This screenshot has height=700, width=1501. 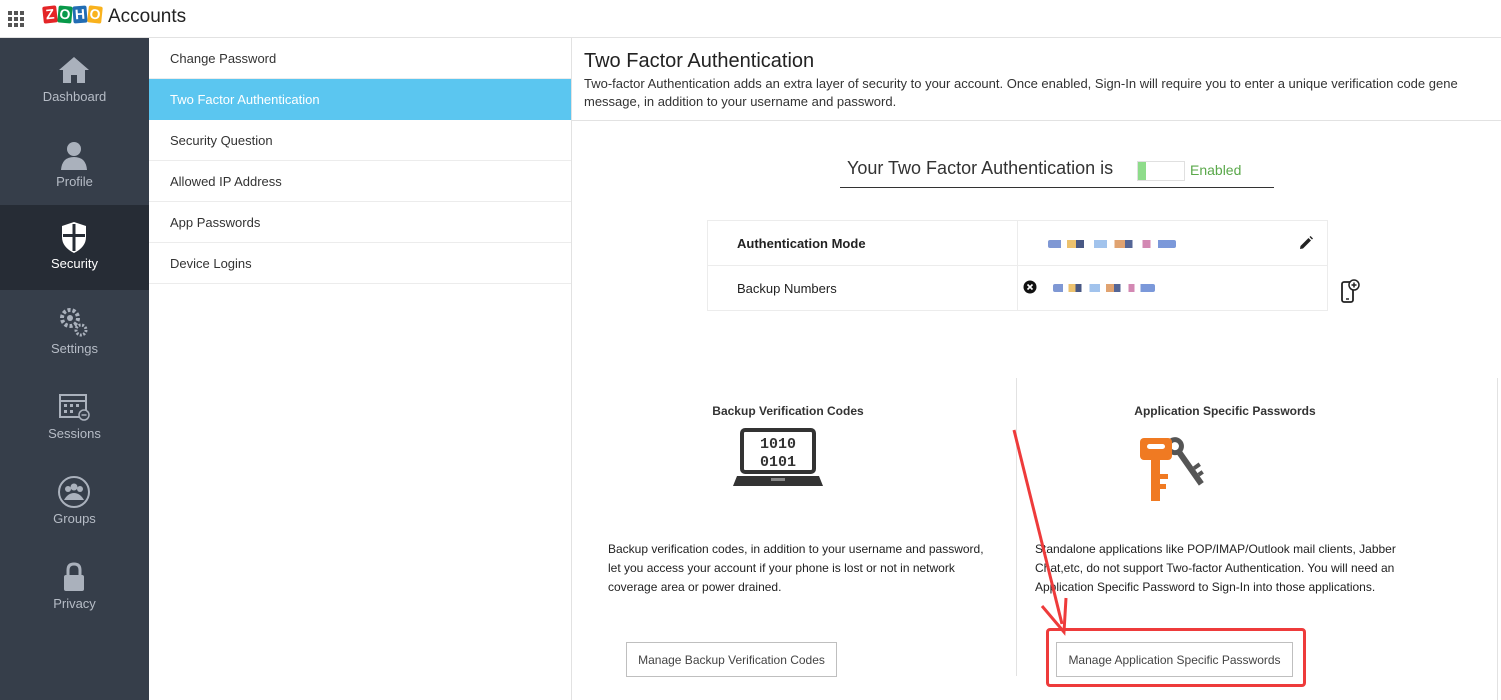 I want to click on subnav-item-two-factor-authentication: Two Factor Authentication, so click(x=360, y=99).